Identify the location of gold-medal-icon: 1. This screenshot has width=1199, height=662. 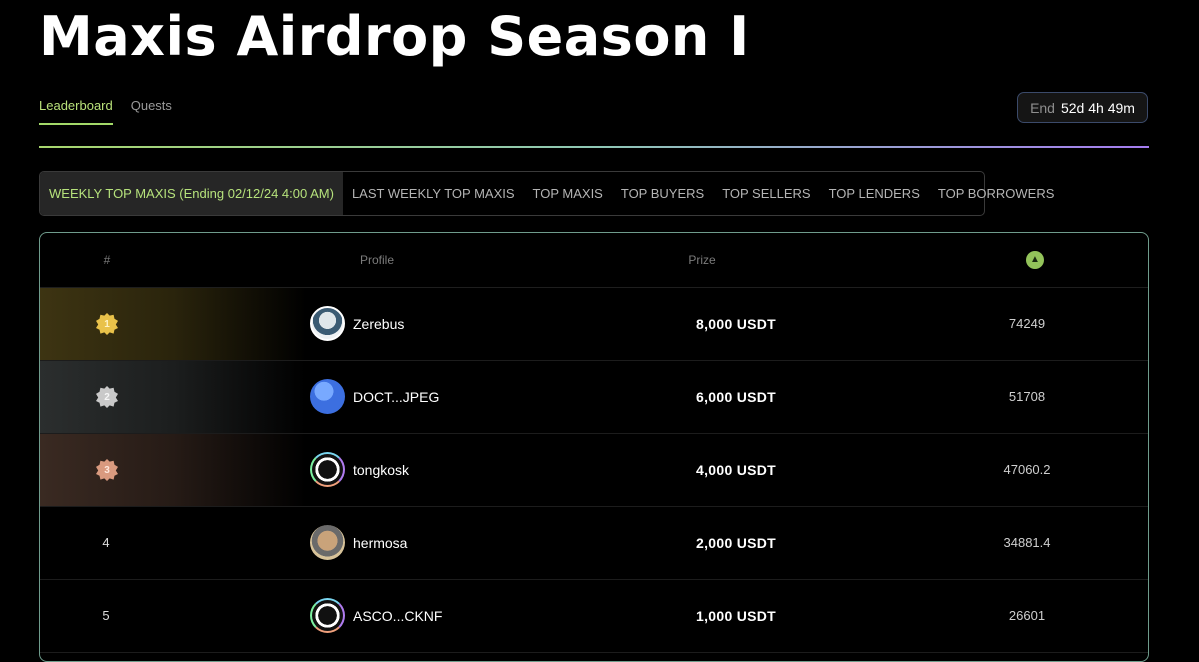
(107, 324).